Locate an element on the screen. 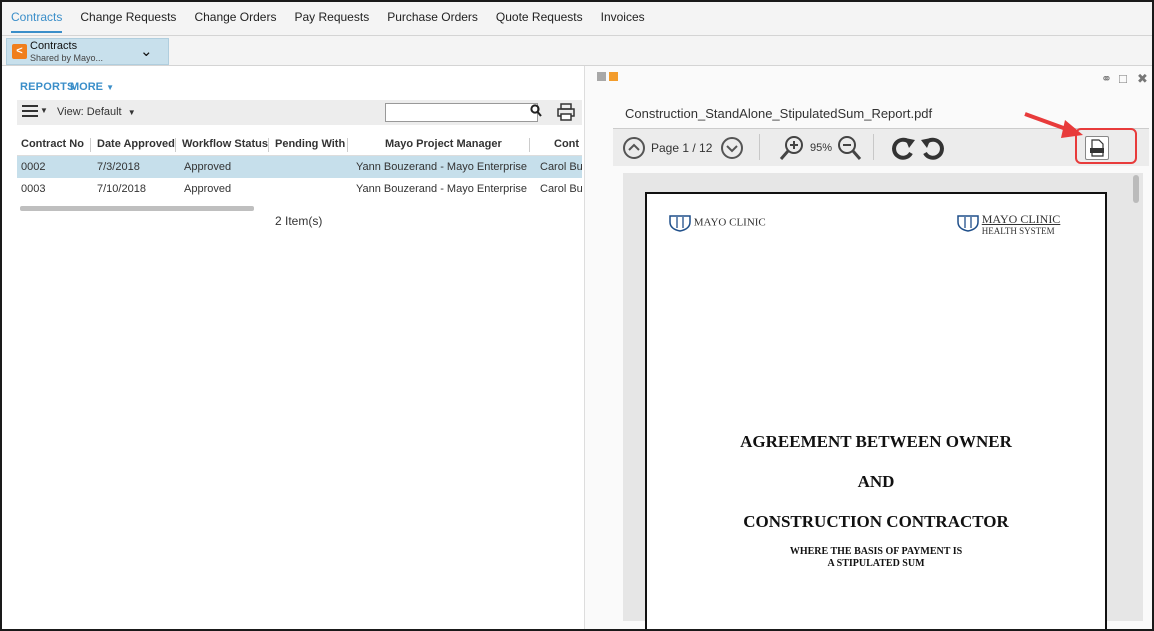 Image resolution: width=1154 pixels, height=631 pixels. chevron-up-icon is located at coordinates (634, 147).